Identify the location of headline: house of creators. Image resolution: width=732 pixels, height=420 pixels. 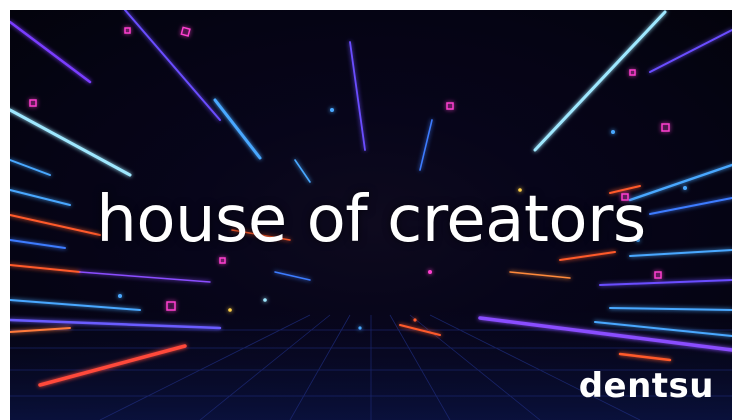
(371, 220).